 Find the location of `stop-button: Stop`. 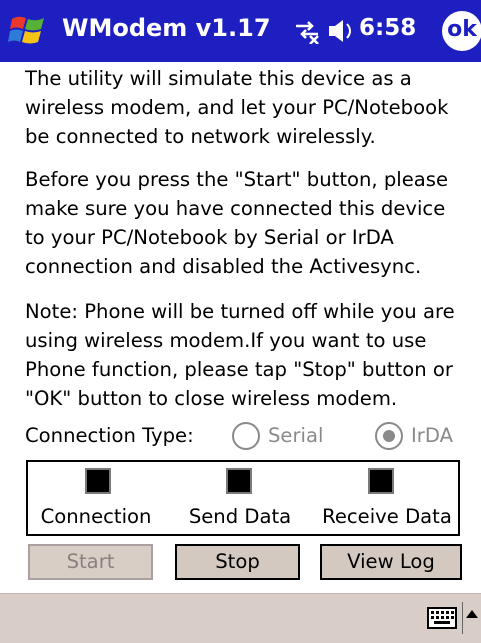

stop-button: Stop is located at coordinates (237, 562).